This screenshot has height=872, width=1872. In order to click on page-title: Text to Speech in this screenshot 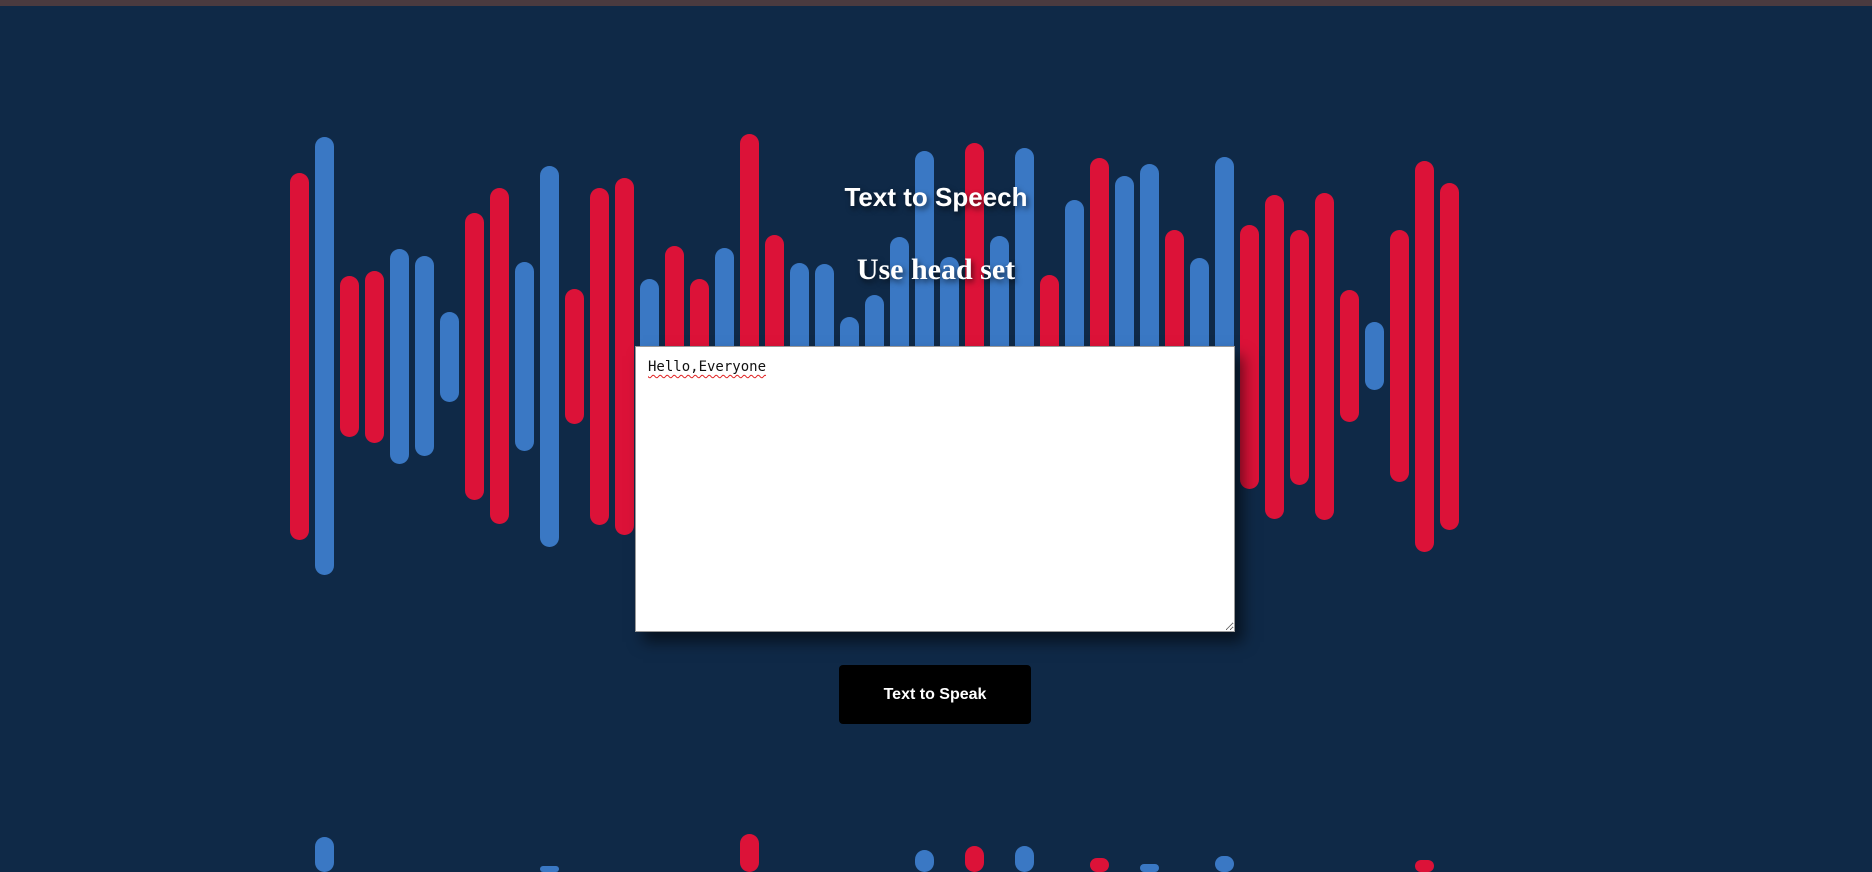, I will do `click(936, 197)`.